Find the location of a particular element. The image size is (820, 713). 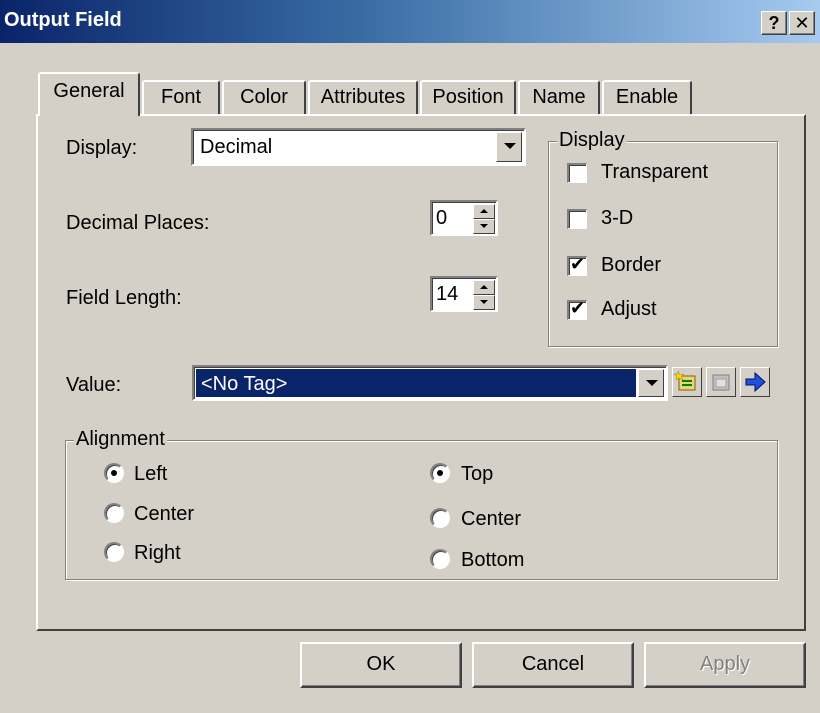

align-right-label: Right is located at coordinates (157, 553).